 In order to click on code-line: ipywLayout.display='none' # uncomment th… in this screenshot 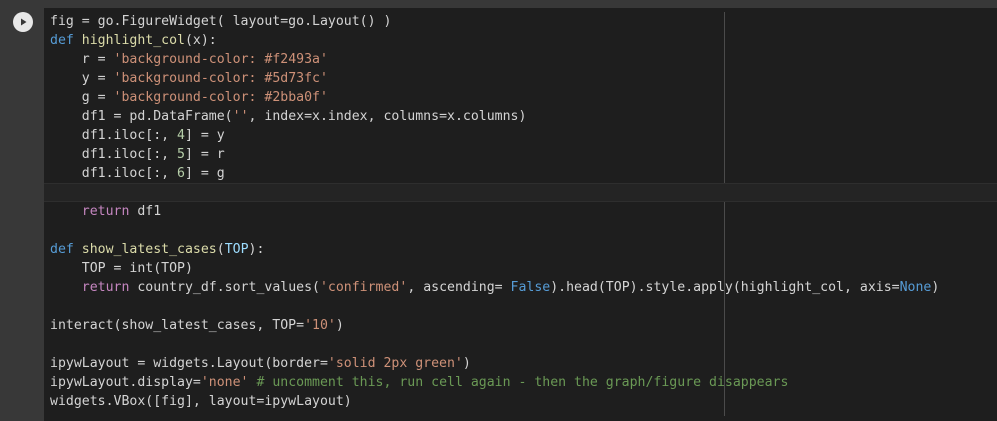, I will do `click(520, 382)`.